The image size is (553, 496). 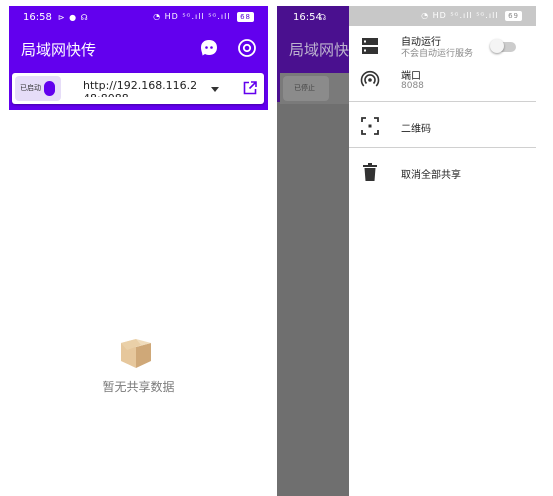 What do you see at coordinates (250, 88) in the screenshot?
I see `open-external-icon` at bounding box center [250, 88].